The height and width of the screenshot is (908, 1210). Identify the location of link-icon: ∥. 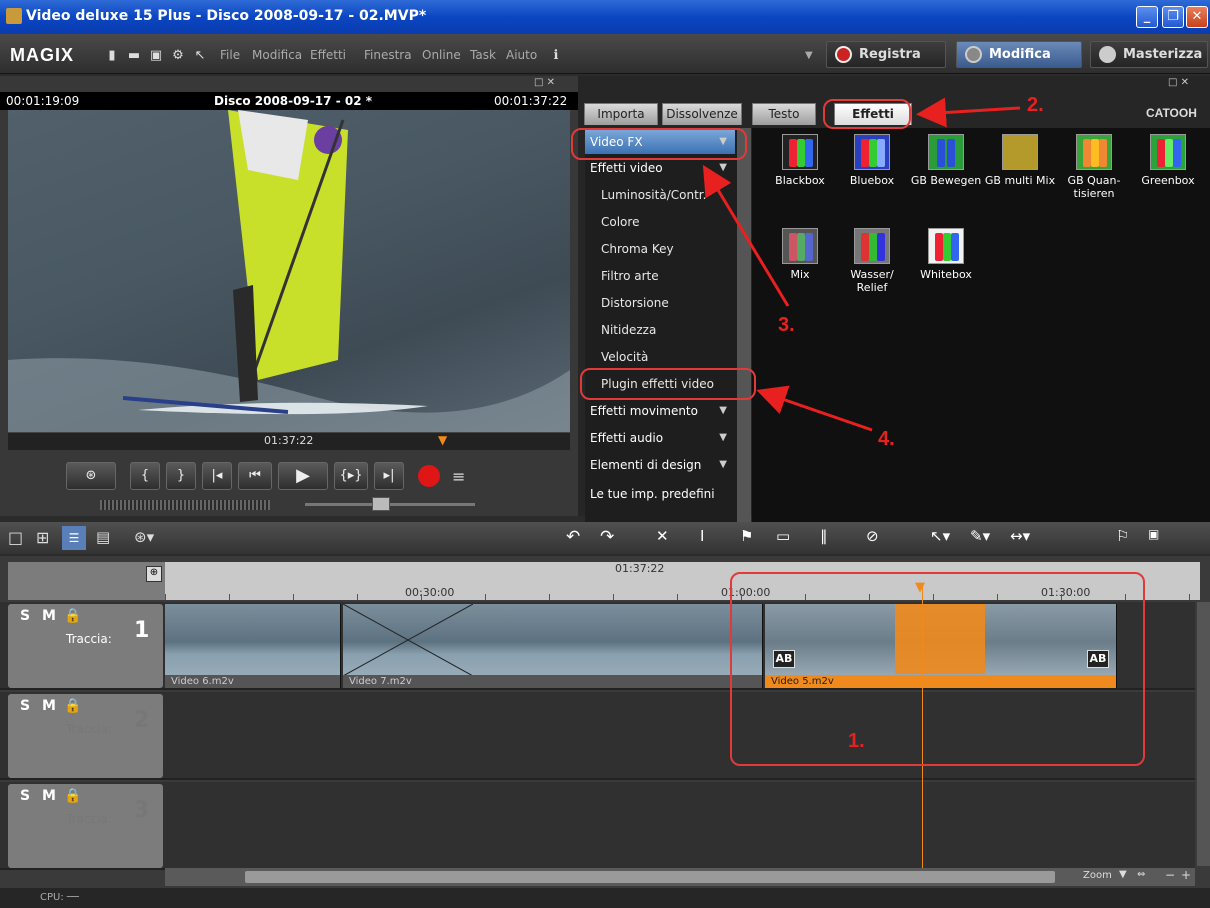
(824, 536).